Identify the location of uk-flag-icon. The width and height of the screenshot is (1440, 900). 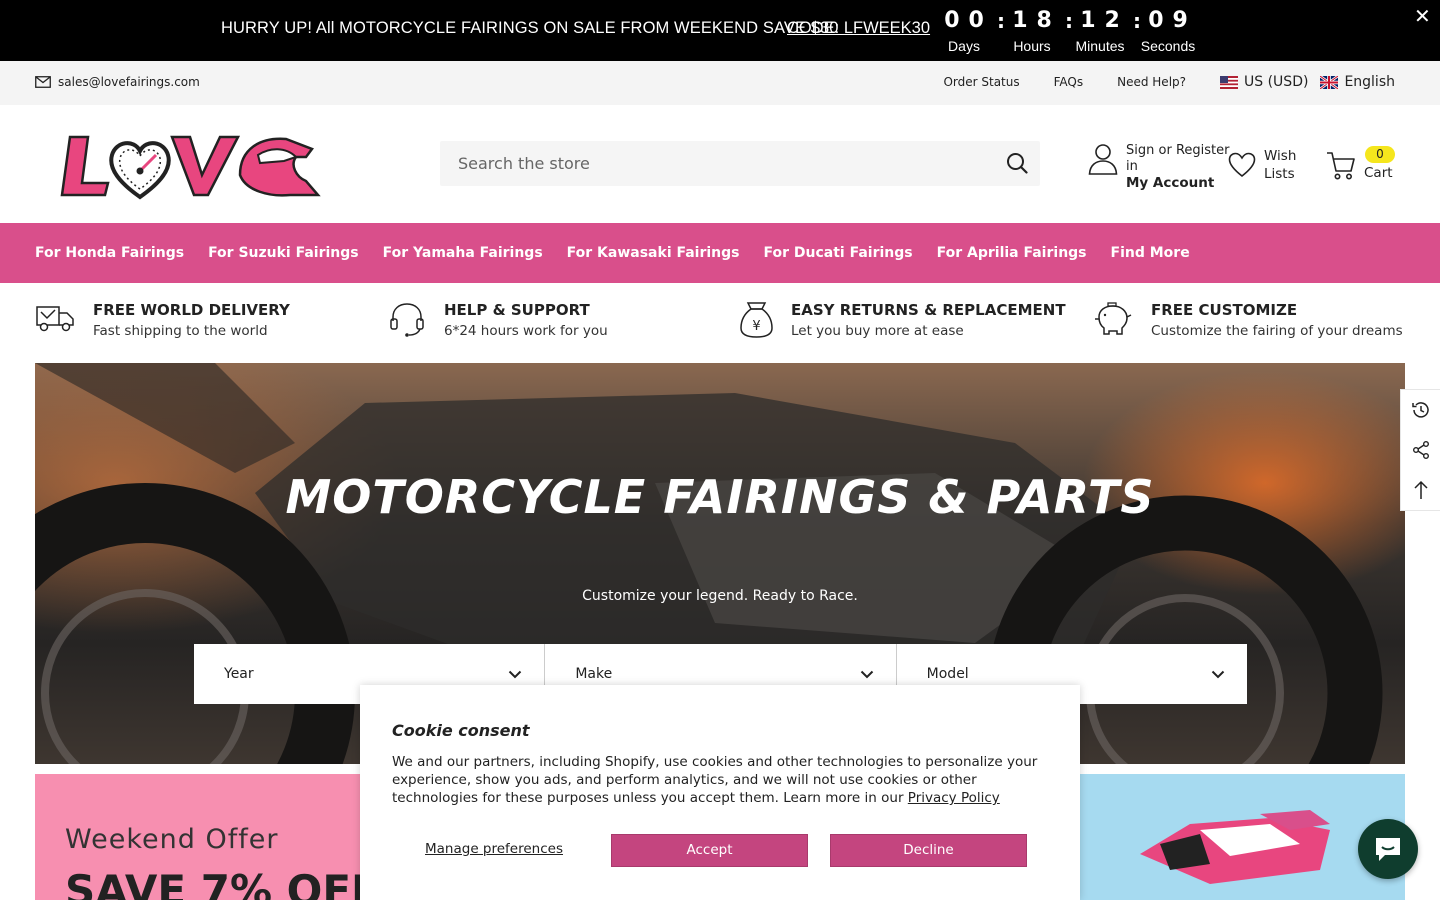
(1329, 82).